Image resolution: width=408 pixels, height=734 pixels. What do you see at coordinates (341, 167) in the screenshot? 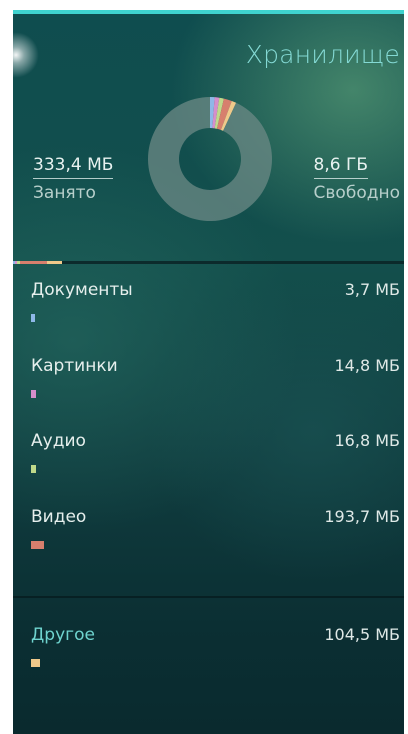
I see `free-space-value: 8,6 ГБ` at bounding box center [341, 167].